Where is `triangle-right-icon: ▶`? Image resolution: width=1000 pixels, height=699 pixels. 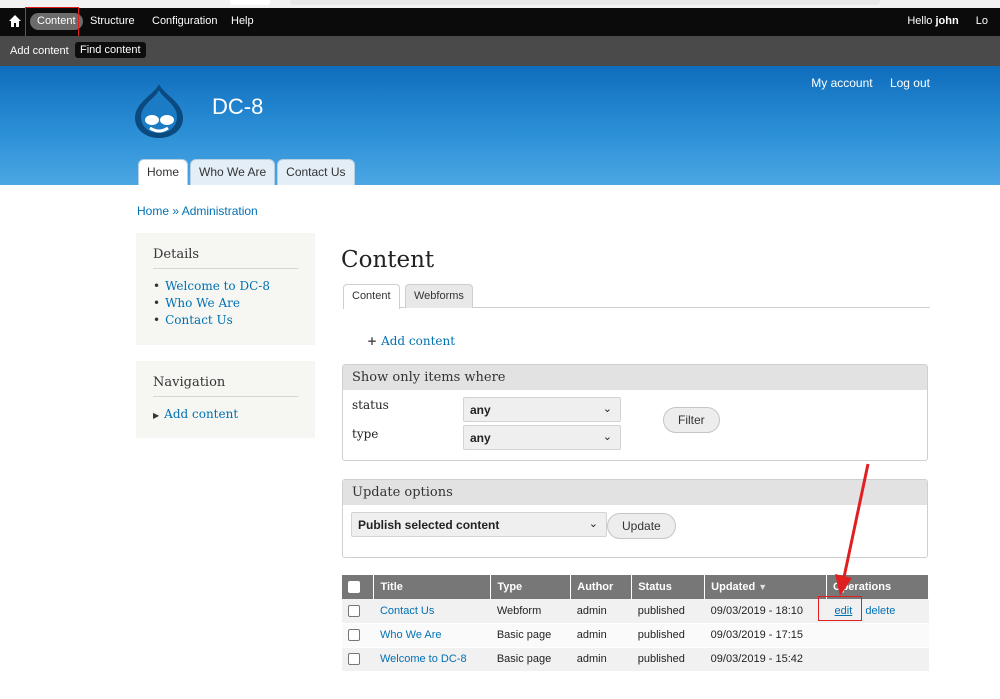
triangle-right-icon: ▶ is located at coordinates (156, 415).